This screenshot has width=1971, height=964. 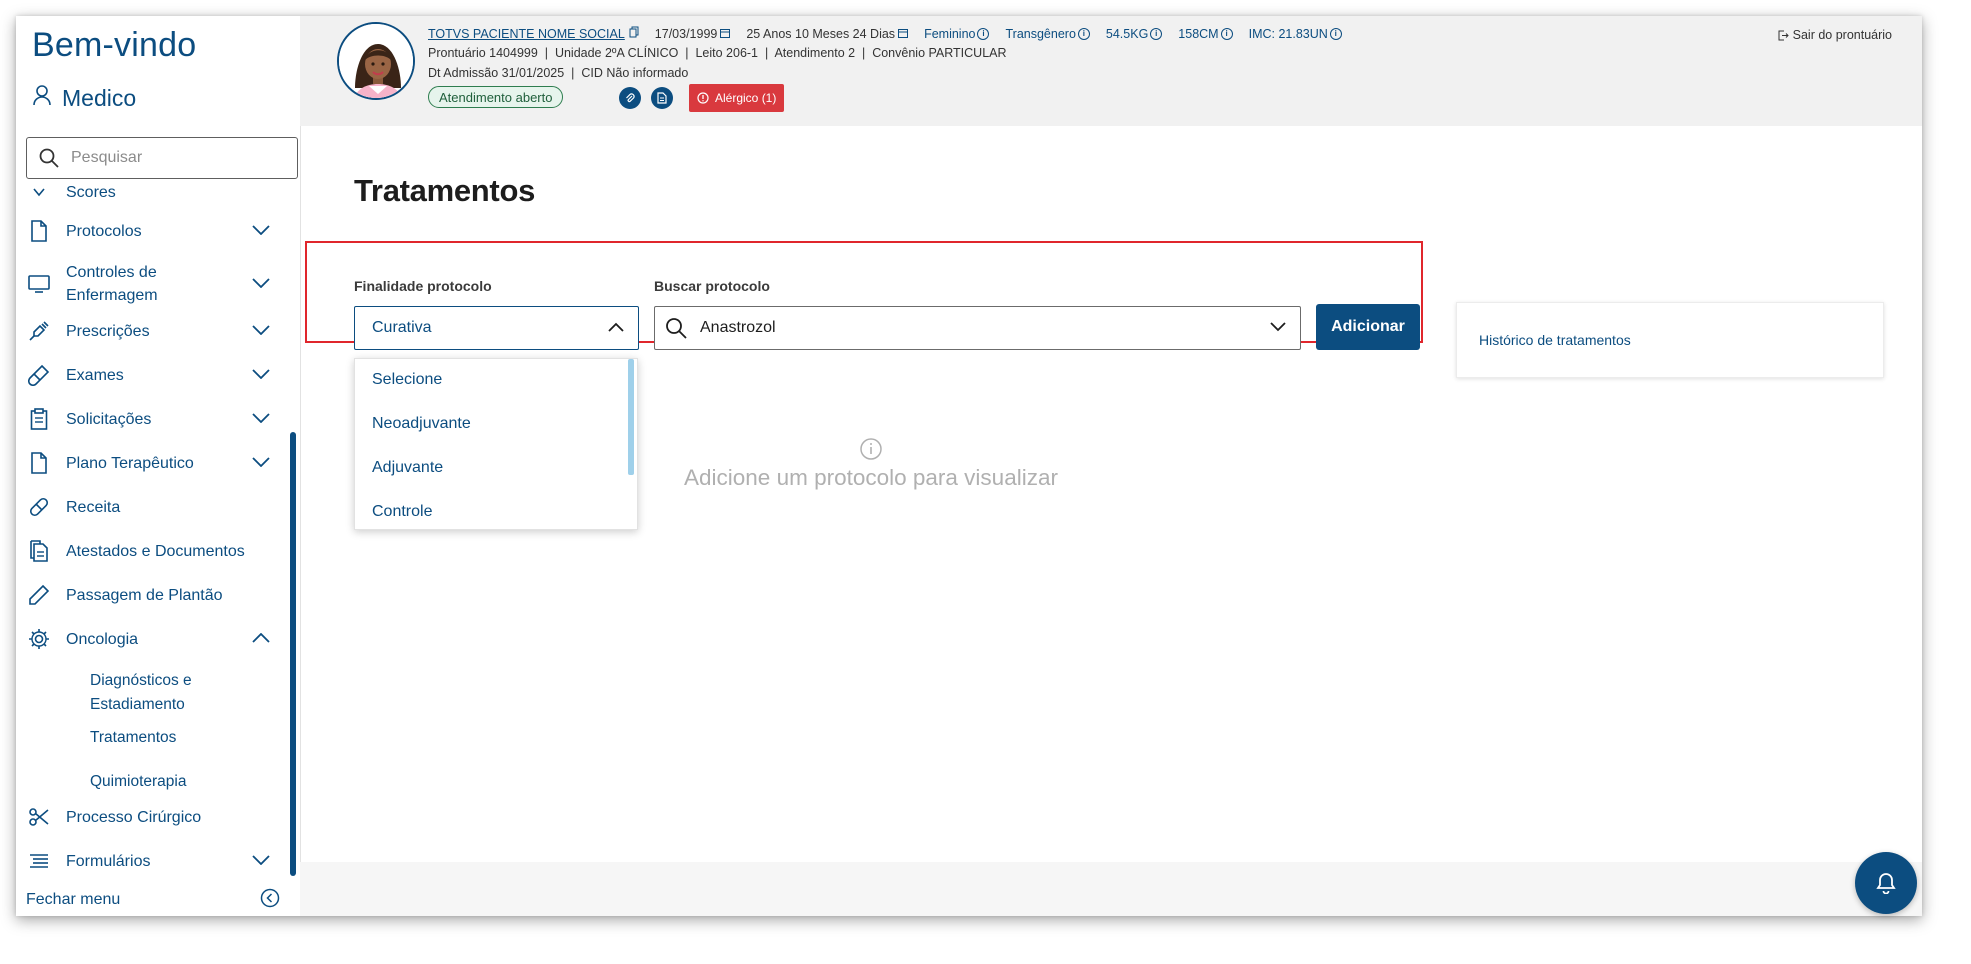 I want to click on sidebar-subitem-diagnosticos: Diagnósticos e Estadiamento, so click(x=165, y=693).